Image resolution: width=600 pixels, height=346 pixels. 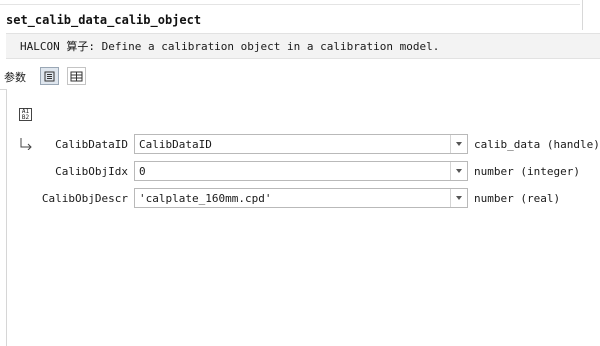 I want to click on param-label-calibdataid: CalibDataID, so click(x=91, y=144).